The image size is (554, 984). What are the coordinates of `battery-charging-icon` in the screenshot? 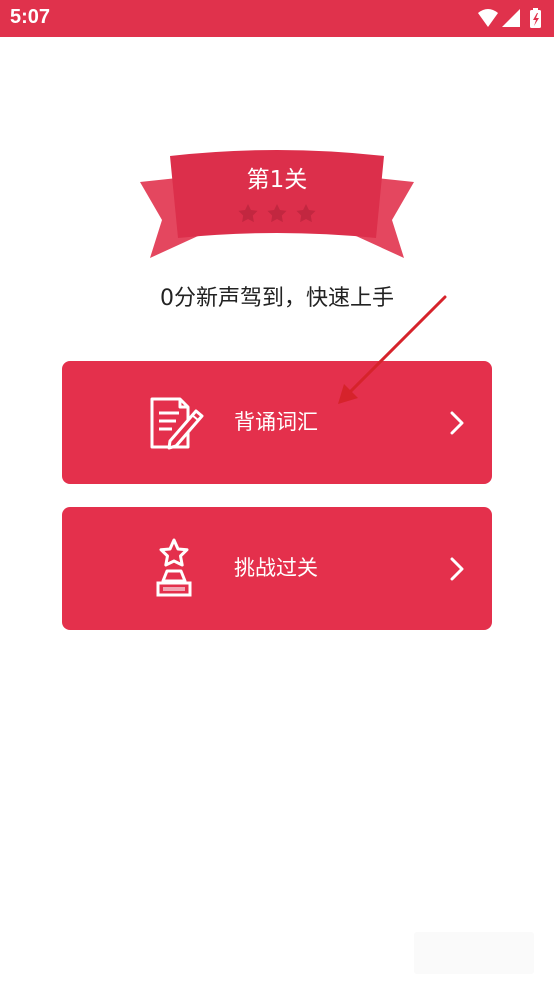 It's located at (535, 18).